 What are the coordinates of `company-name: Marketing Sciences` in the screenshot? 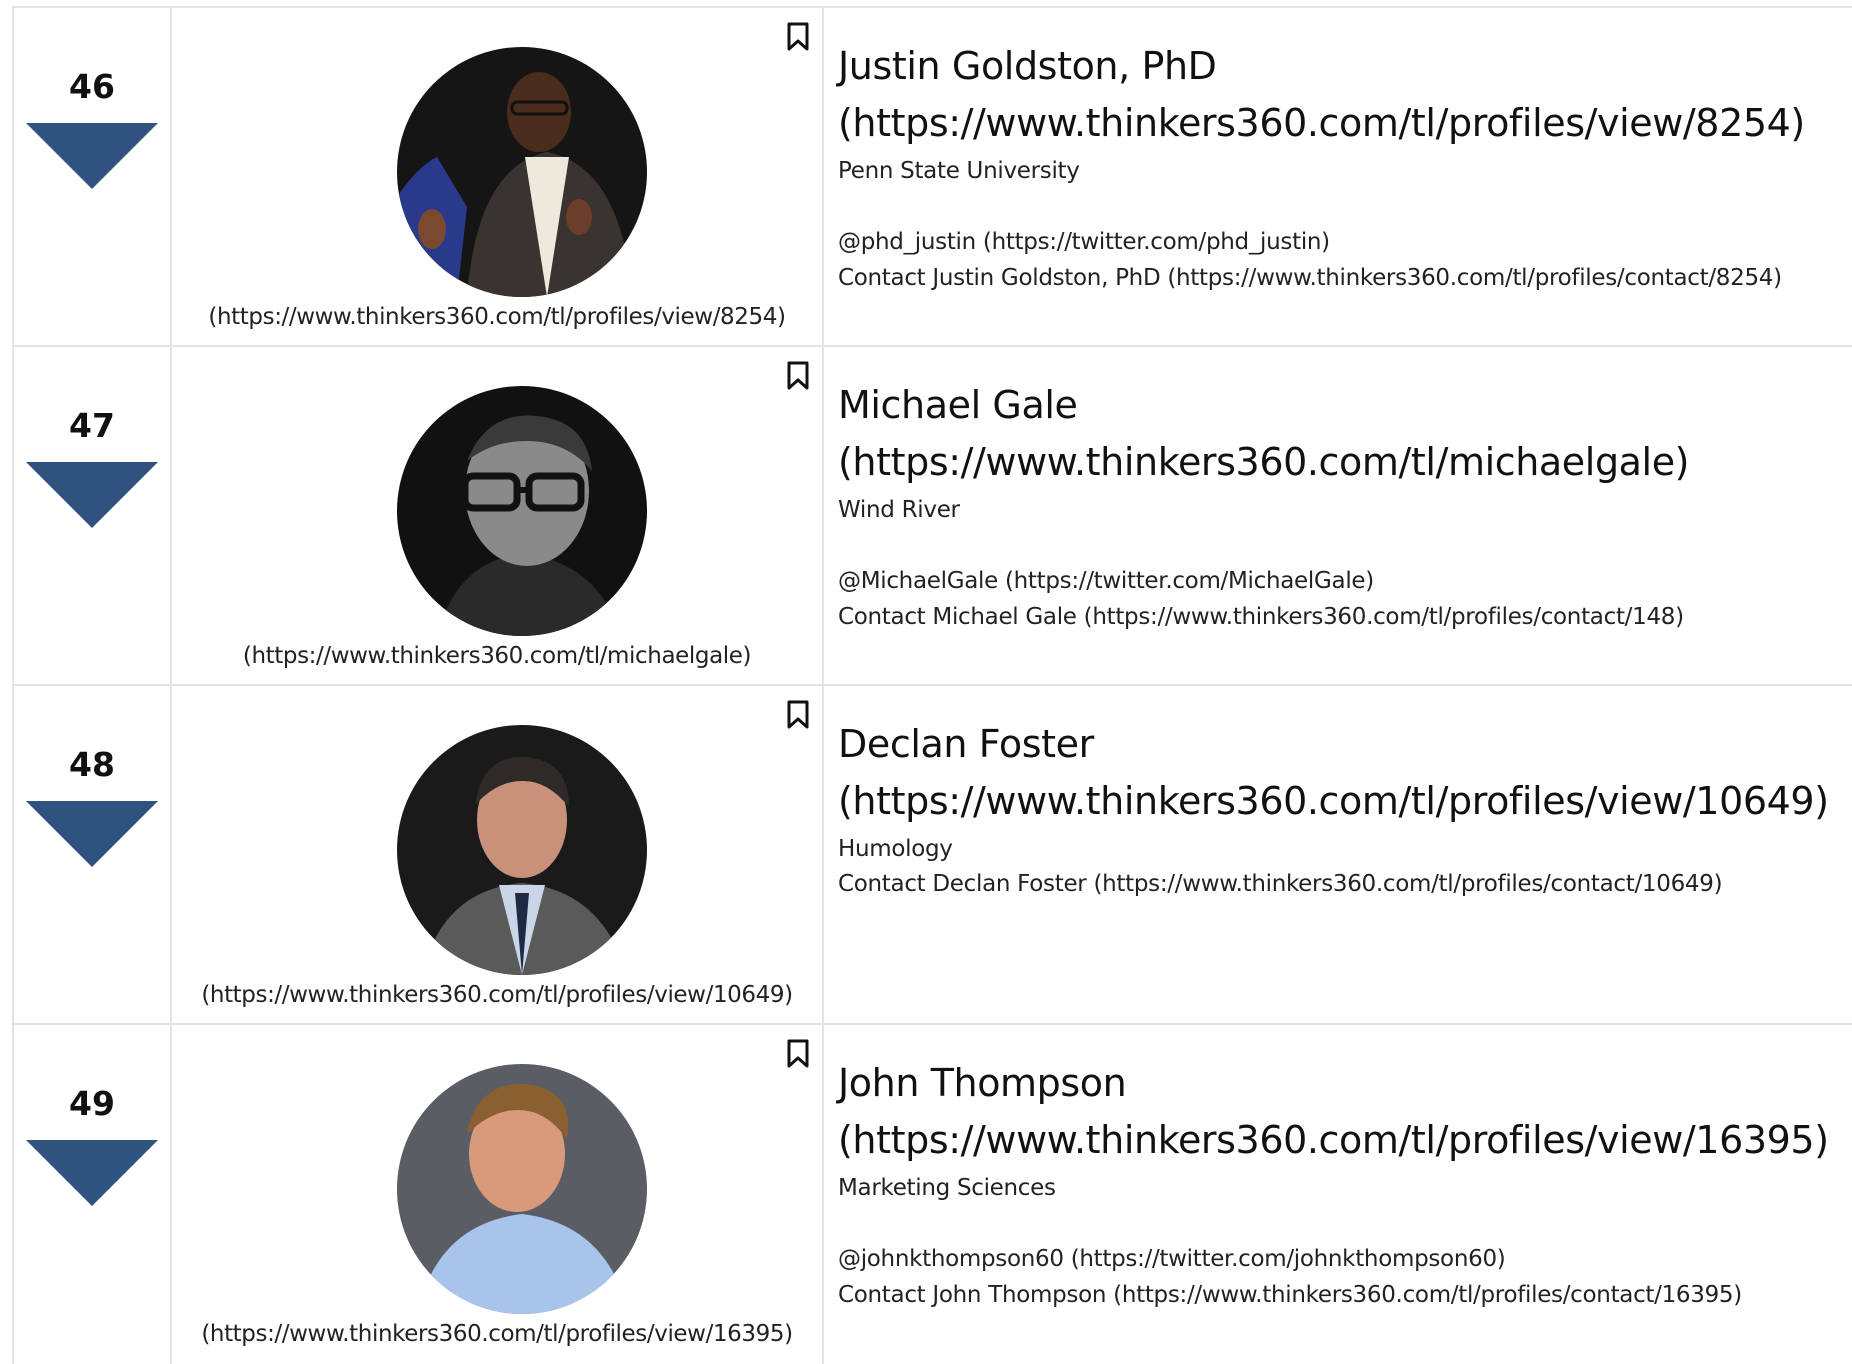 It's located at (947, 1188).